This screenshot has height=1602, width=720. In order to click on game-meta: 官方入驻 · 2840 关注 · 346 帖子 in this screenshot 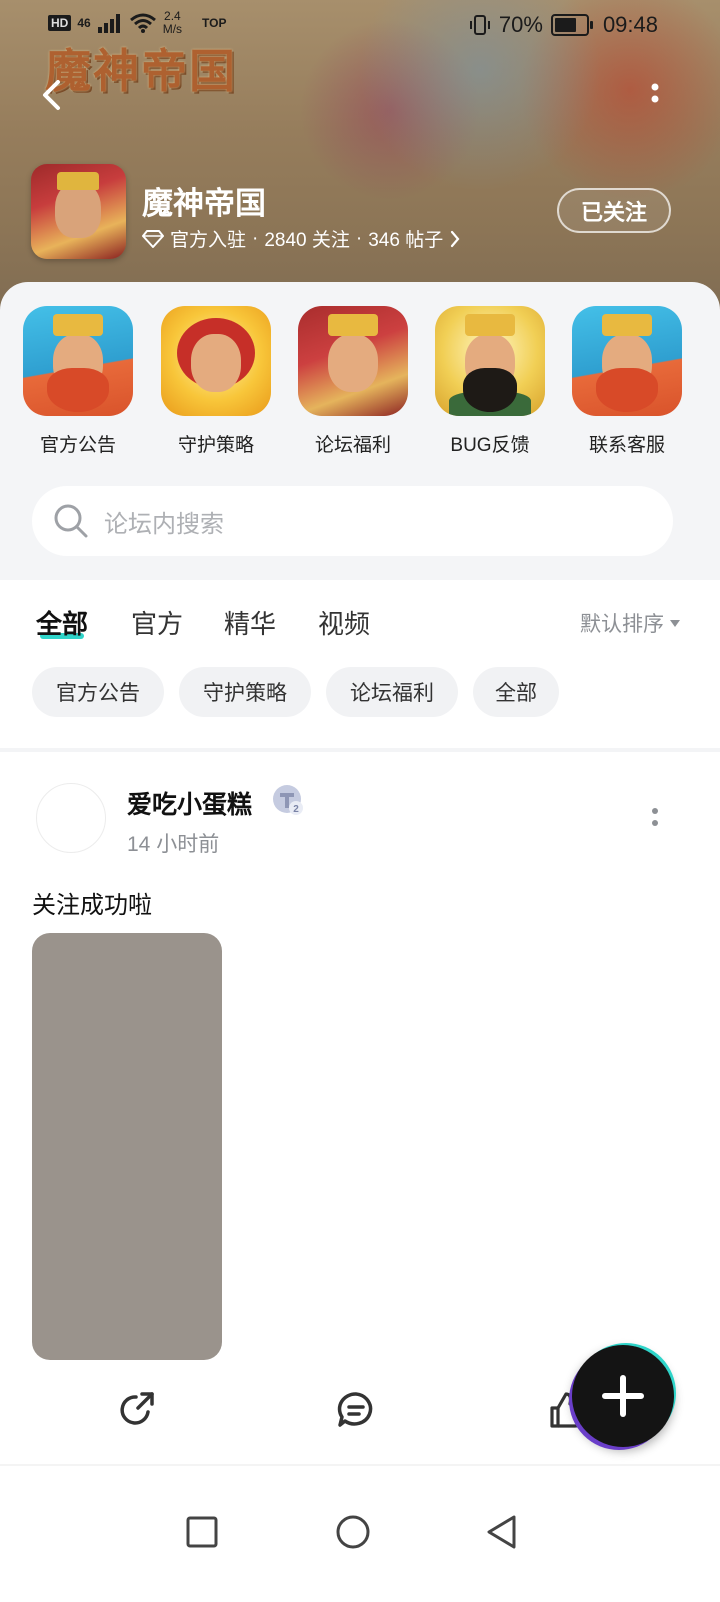, I will do `click(301, 238)`.